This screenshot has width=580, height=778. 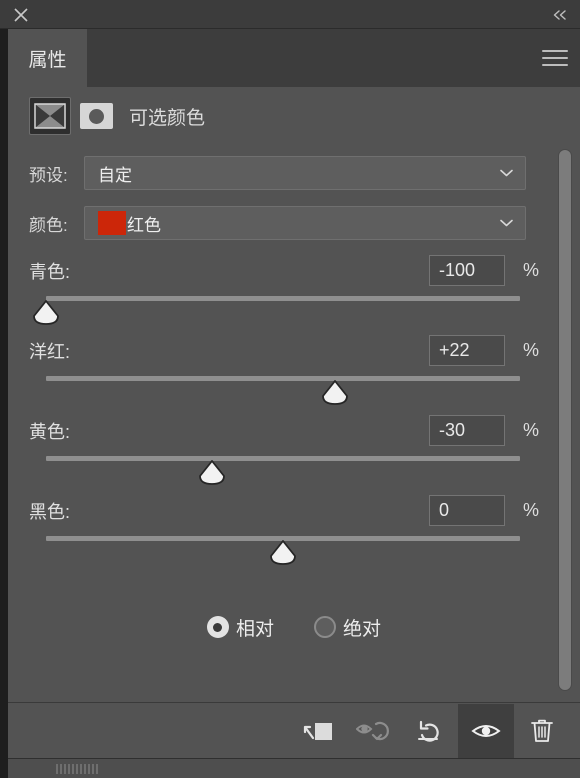 What do you see at coordinates (283, 458) in the screenshot?
I see `slider-yellow-track` at bounding box center [283, 458].